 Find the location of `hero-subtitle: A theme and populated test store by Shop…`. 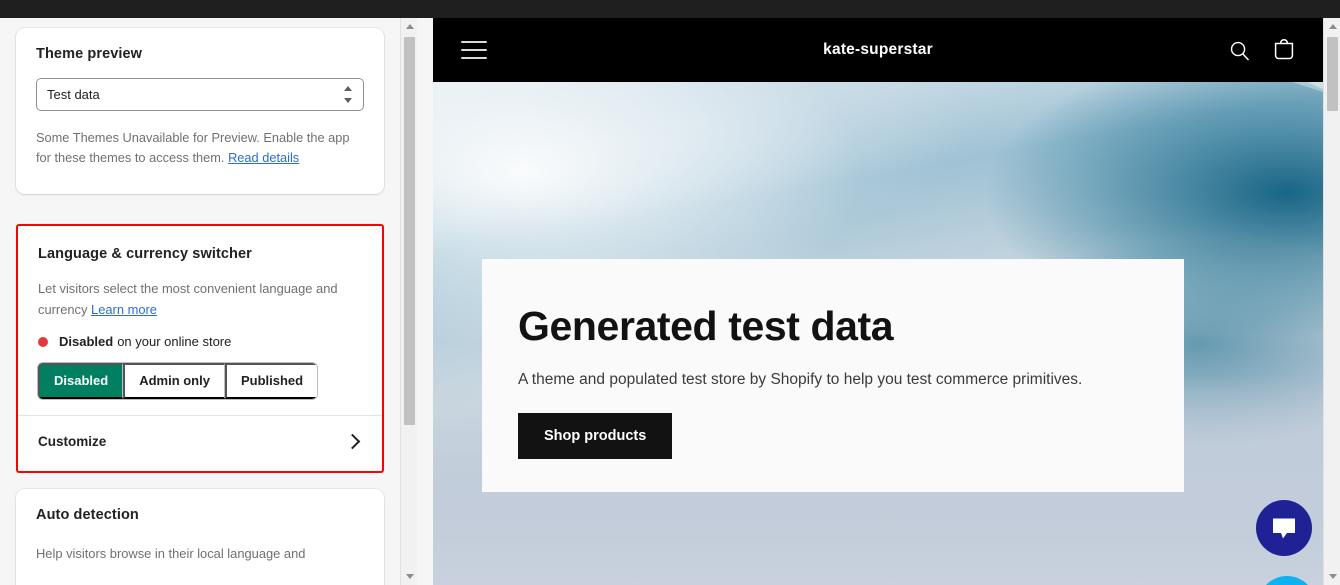

hero-subtitle: A theme and populated test store by Shop… is located at coordinates (800, 379).